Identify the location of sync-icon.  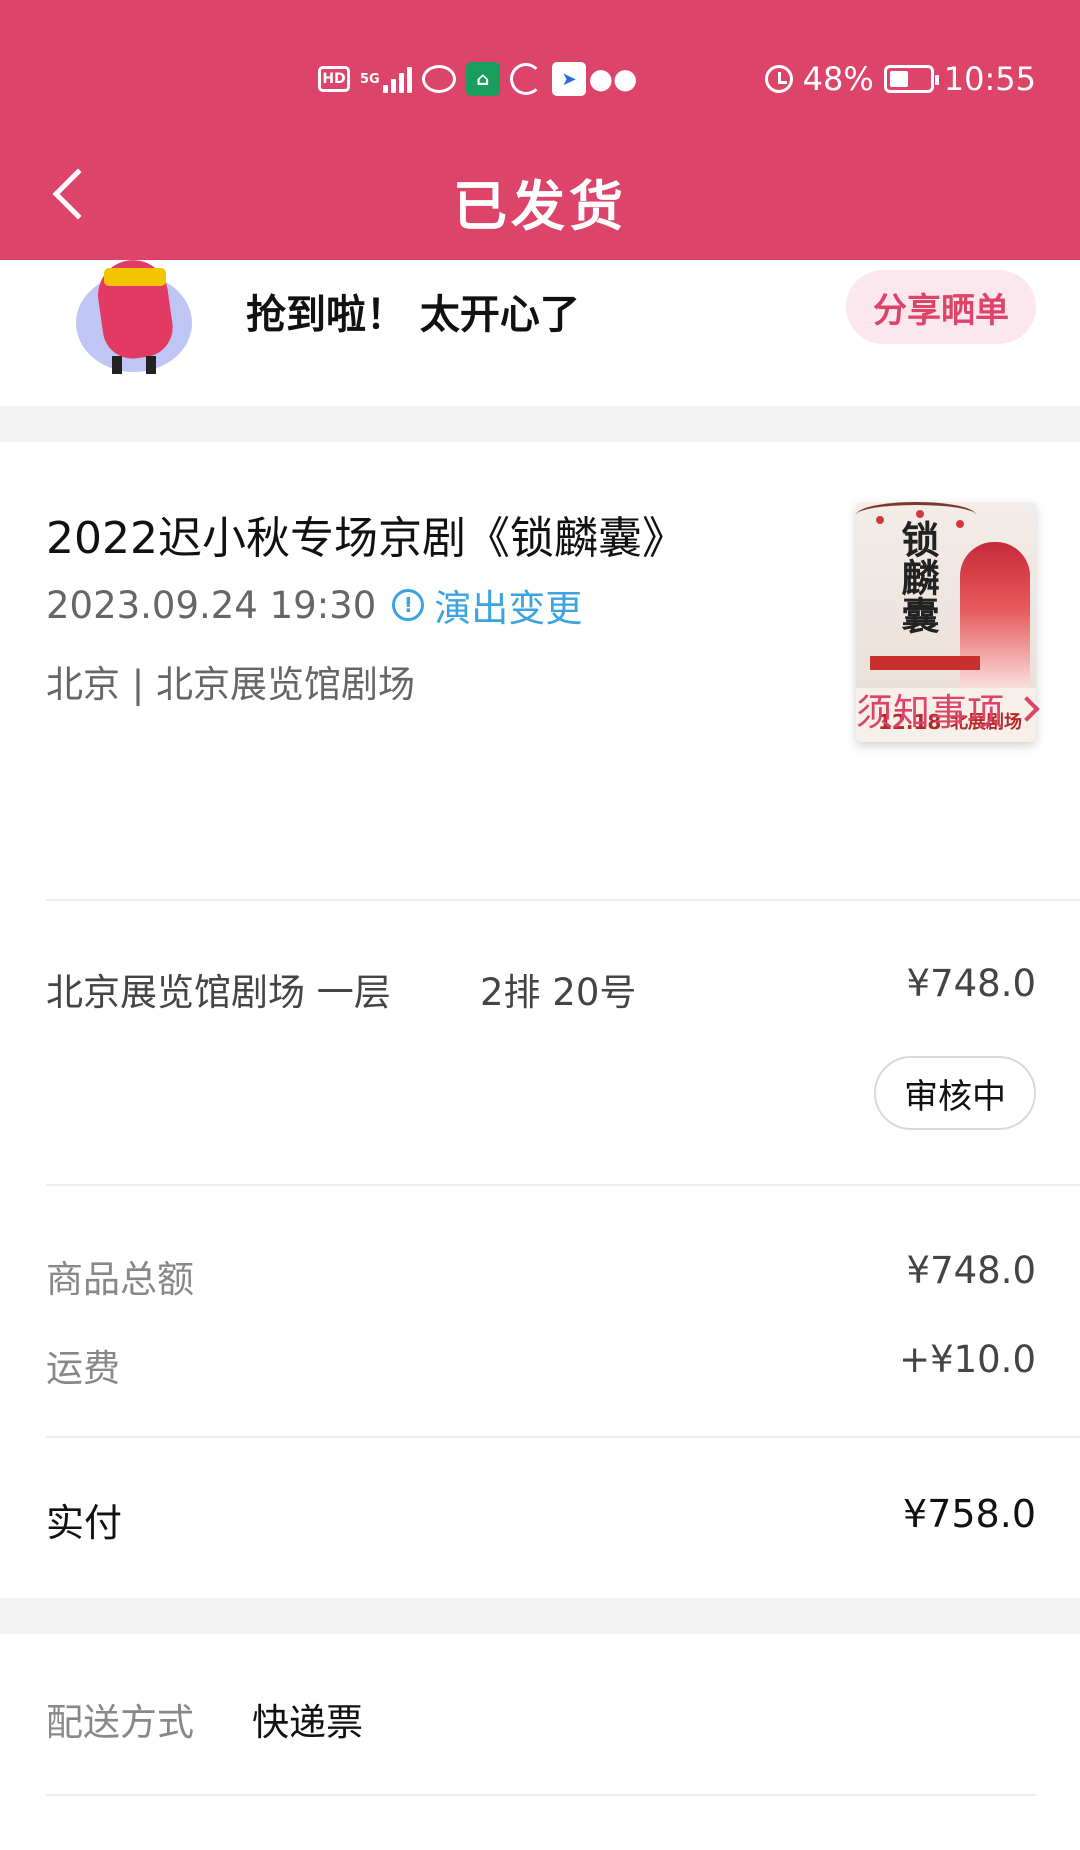
(526, 79).